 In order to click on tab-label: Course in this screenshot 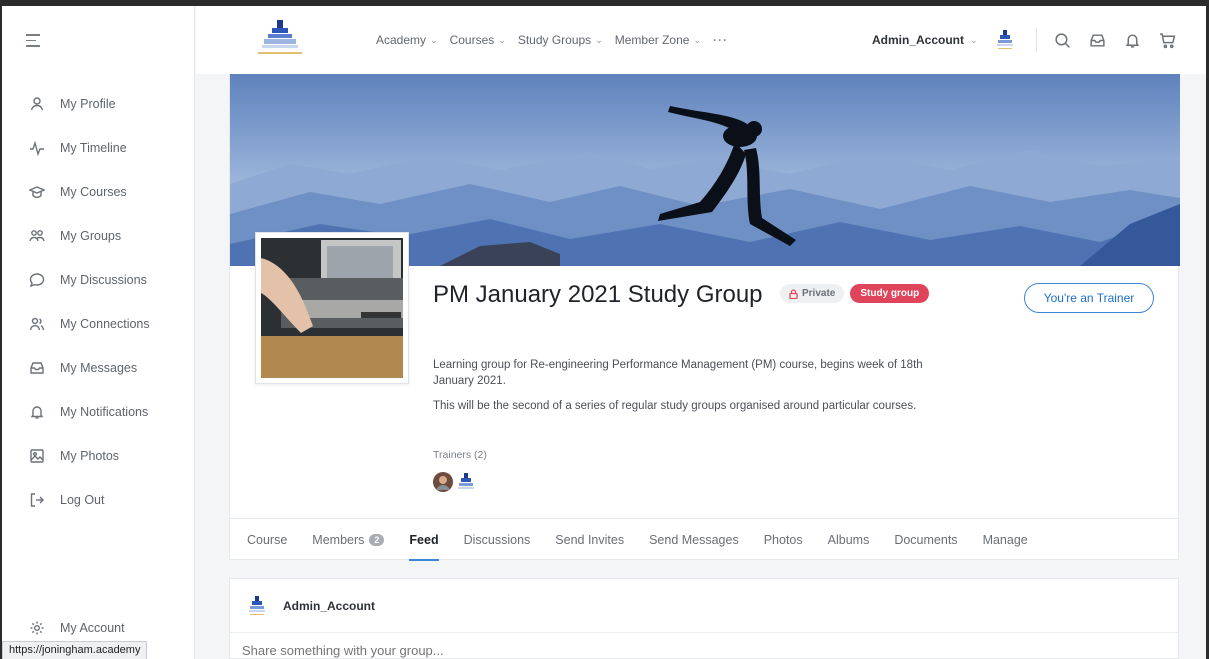, I will do `click(267, 539)`.